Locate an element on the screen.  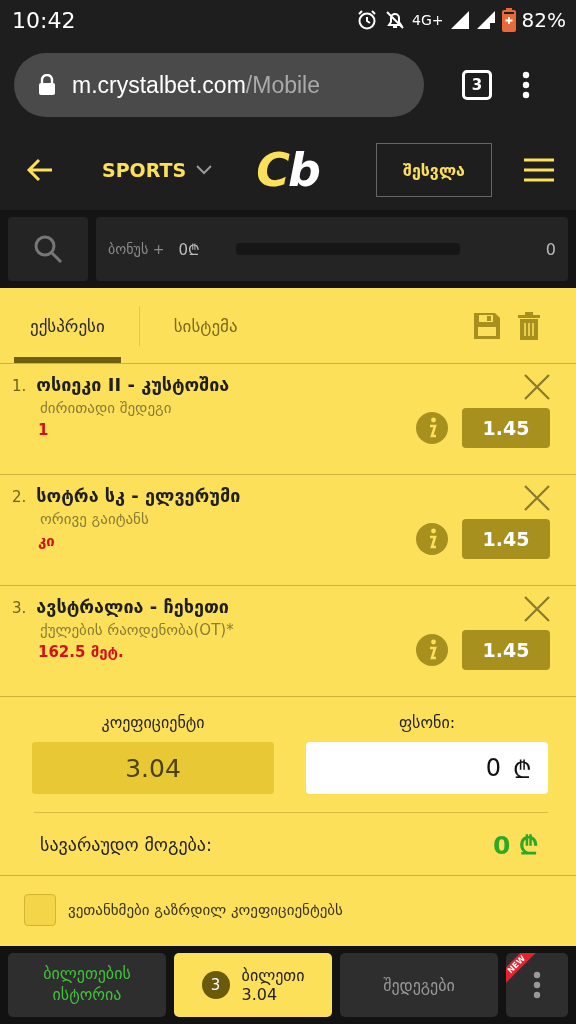
lock-icon is located at coordinates (47, 85).